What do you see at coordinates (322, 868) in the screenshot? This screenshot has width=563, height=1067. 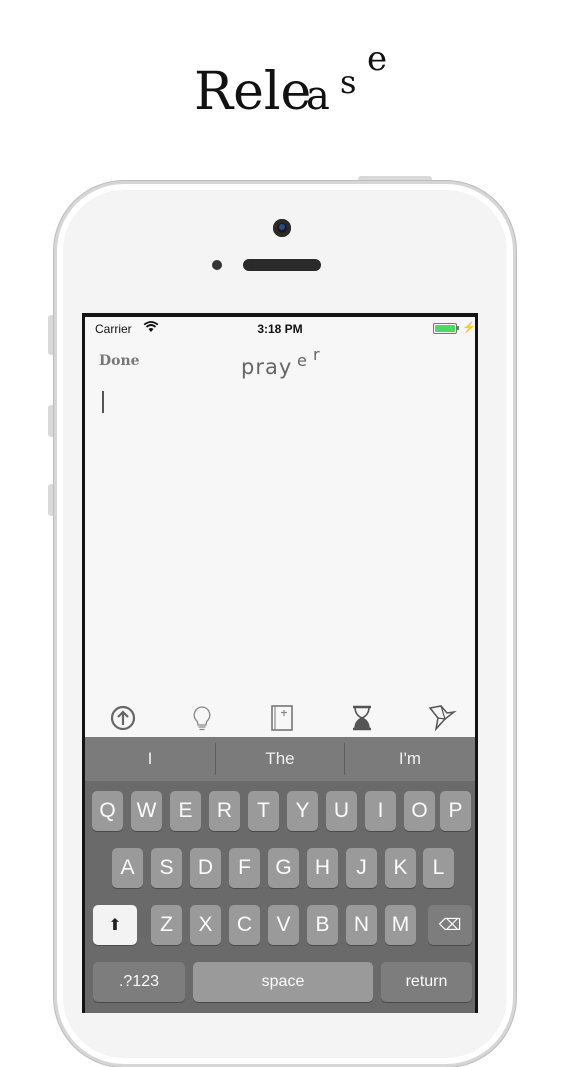 I see `key-h: H` at bounding box center [322, 868].